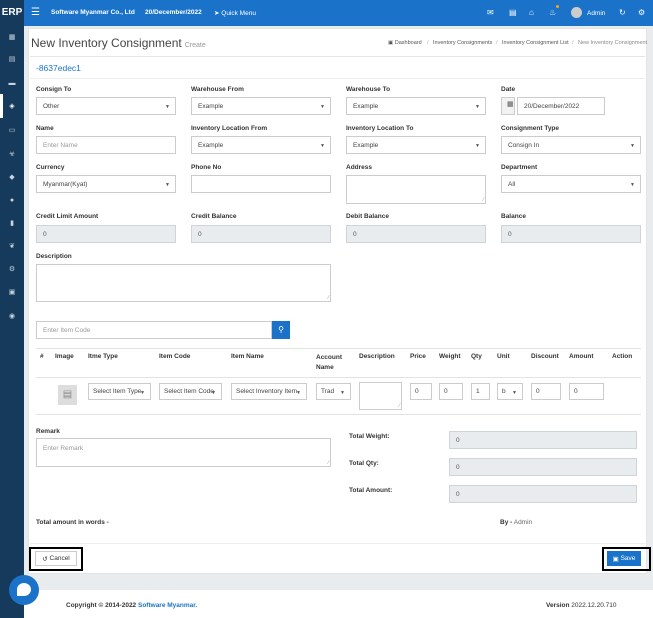 This screenshot has width=653, height=618. I want to click on qty-input: 1, so click(480, 391).